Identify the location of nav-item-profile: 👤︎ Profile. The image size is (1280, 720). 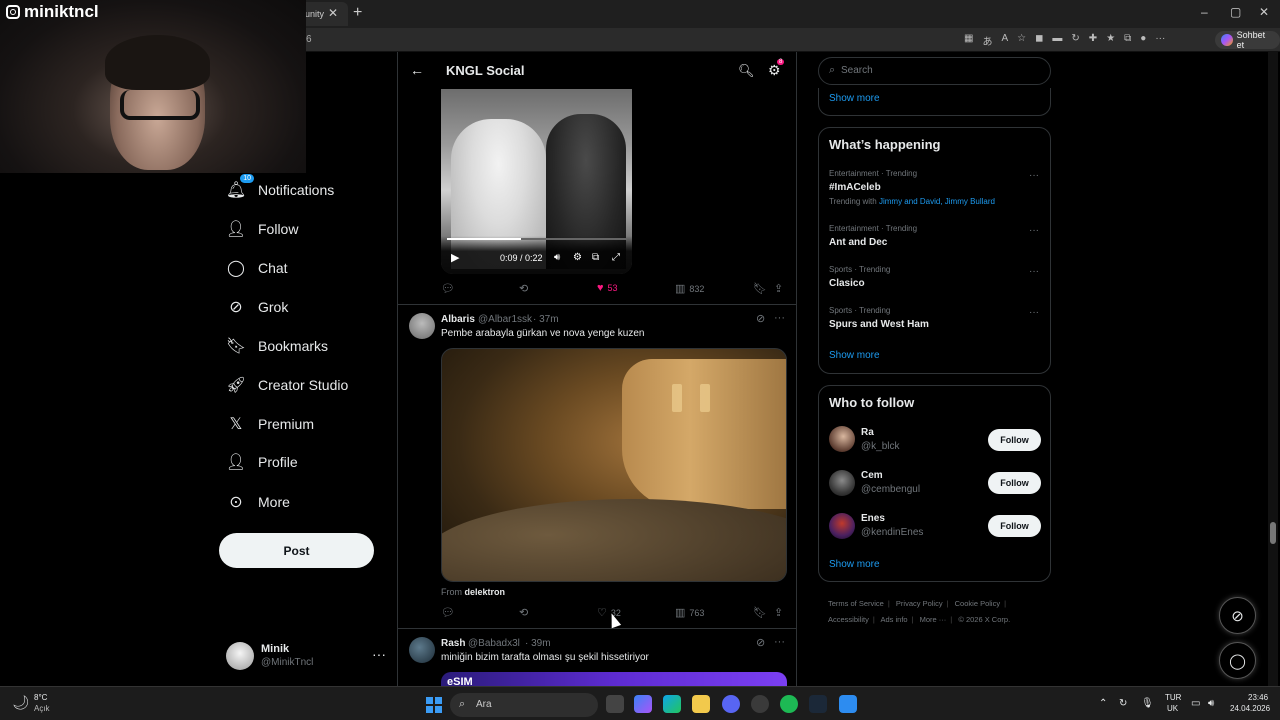
(262, 462).